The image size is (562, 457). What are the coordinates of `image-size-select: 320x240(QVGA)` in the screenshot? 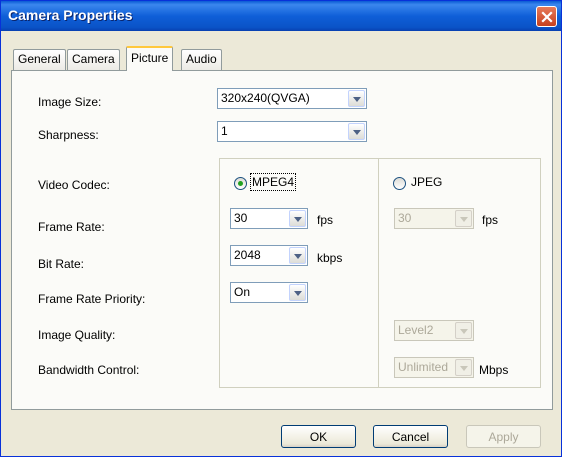 It's located at (292, 98).